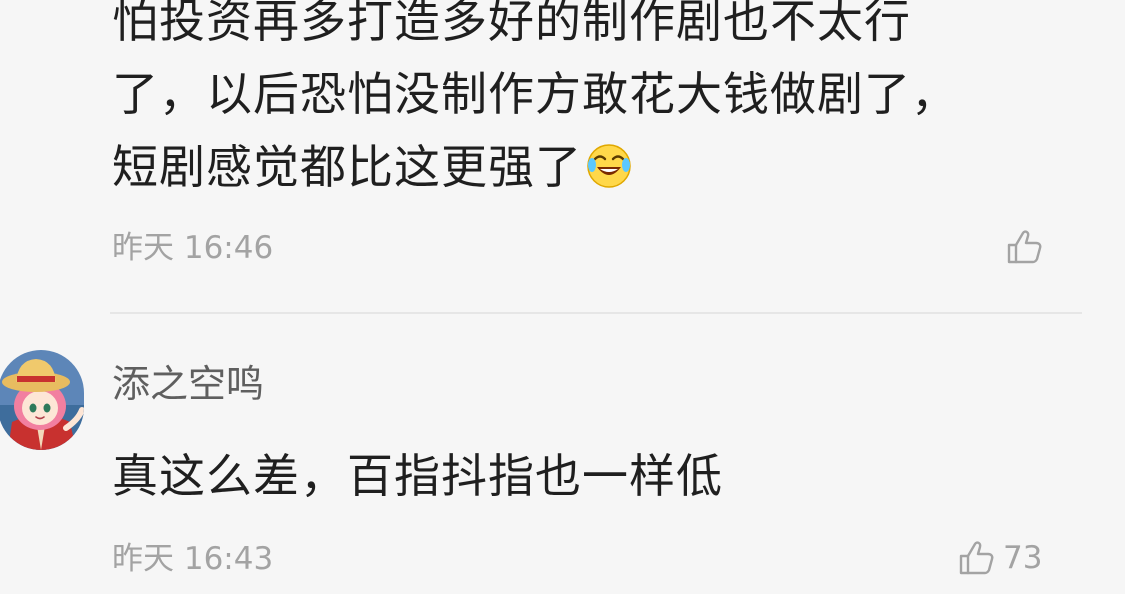 The height and width of the screenshot is (594, 1125). Describe the element at coordinates (347, 167) in the screenshot. I see `comment-line-text: 短剧感觉都比这更强了` at that location.